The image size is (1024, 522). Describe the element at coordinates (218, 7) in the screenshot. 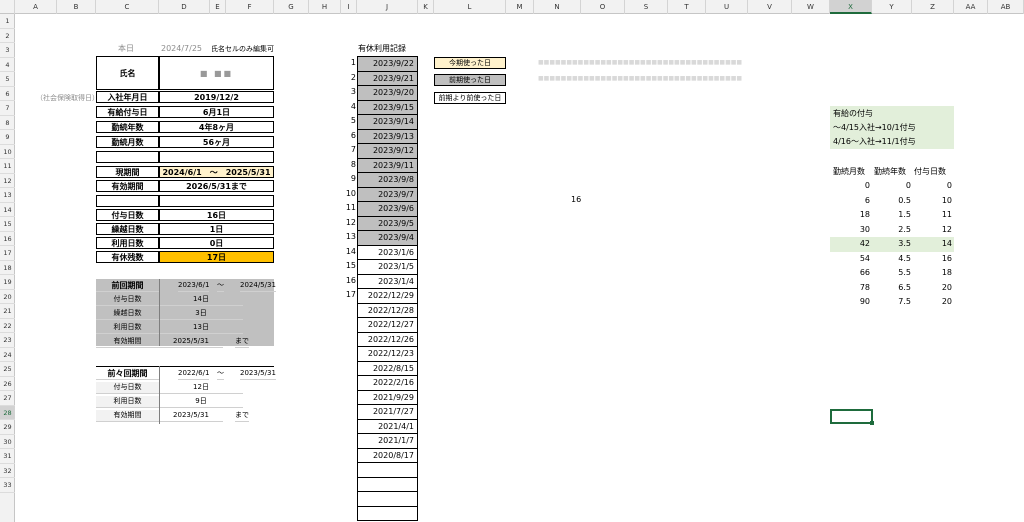

I see `column-header: E` at that location.